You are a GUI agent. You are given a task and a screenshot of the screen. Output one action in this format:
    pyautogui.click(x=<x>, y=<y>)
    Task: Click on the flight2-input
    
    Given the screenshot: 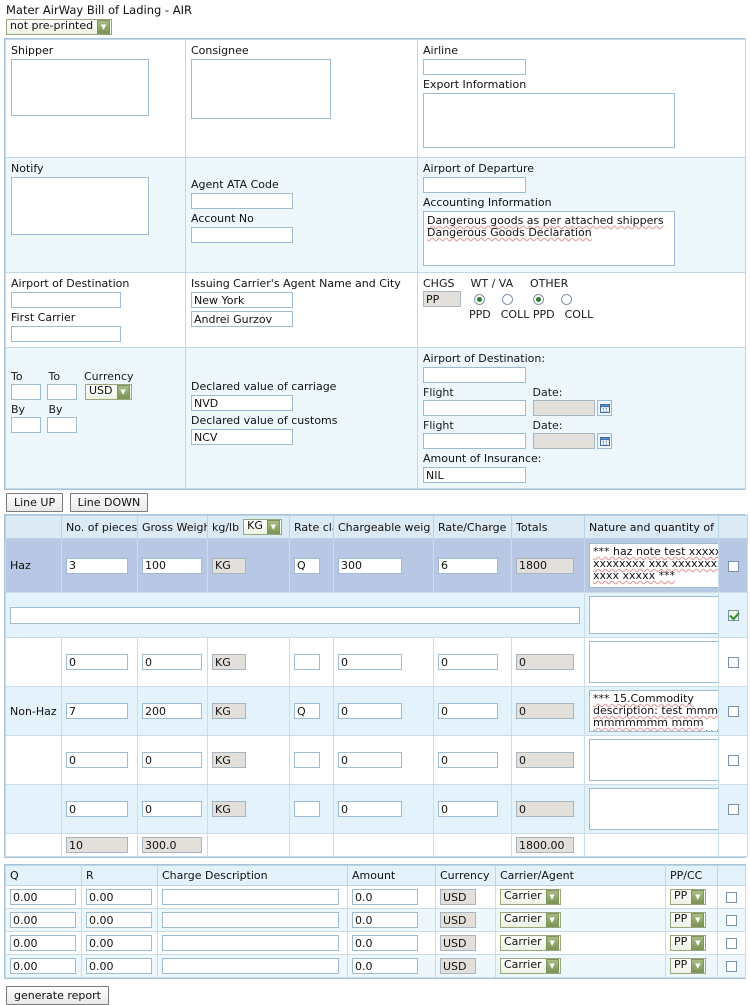 What is the action you would take?
    pyautogui.click(x=474, y=441)
    